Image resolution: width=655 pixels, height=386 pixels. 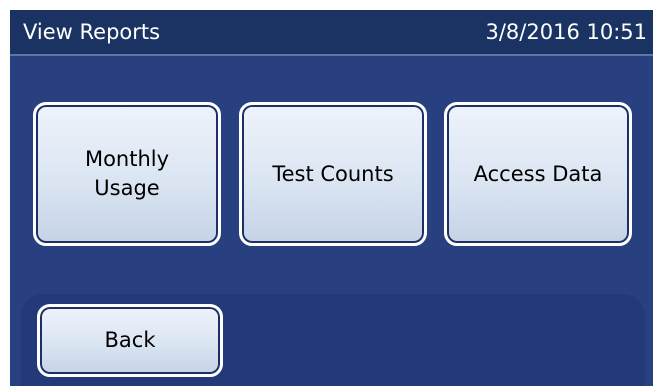 What do you see at coordinates (127, 188) in the screenshot?
I see `monthly-usage-label-line2: Usage` at bounding box center [127, 188].